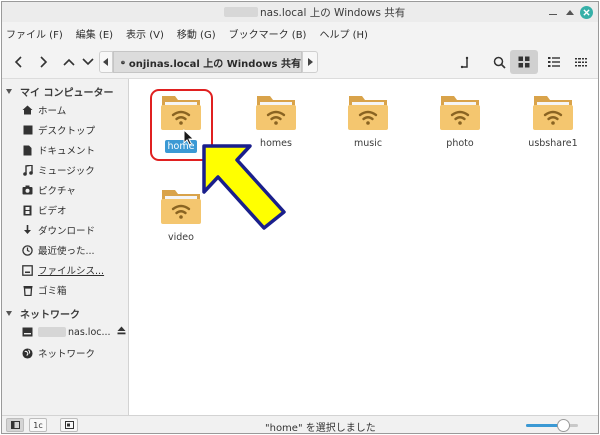 The image size is (600, 435). What do you see at coordinates (268, 33) in the screenshot?
I see `menu-bookmarks: ブックマーク (B)` at bounding box center [268, 33].